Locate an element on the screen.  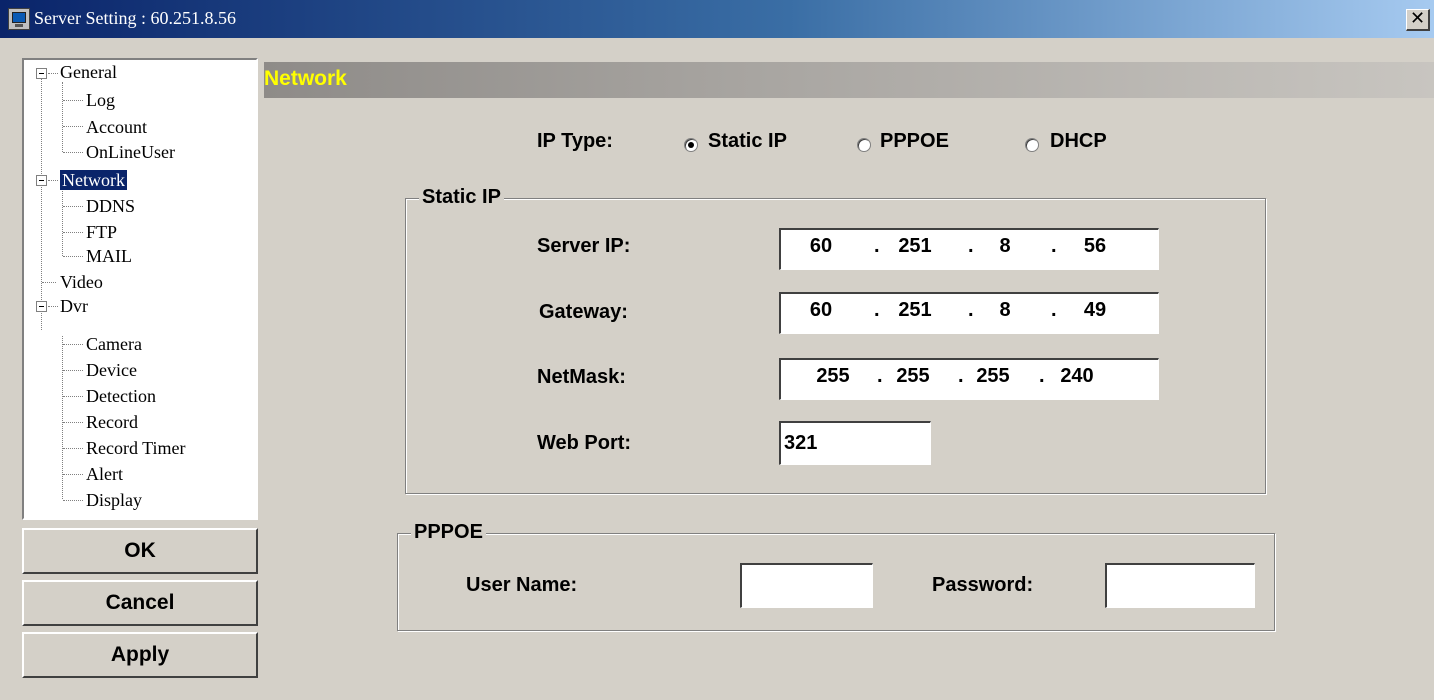
web-port-field: 321 is located at coordinates (855, 443).